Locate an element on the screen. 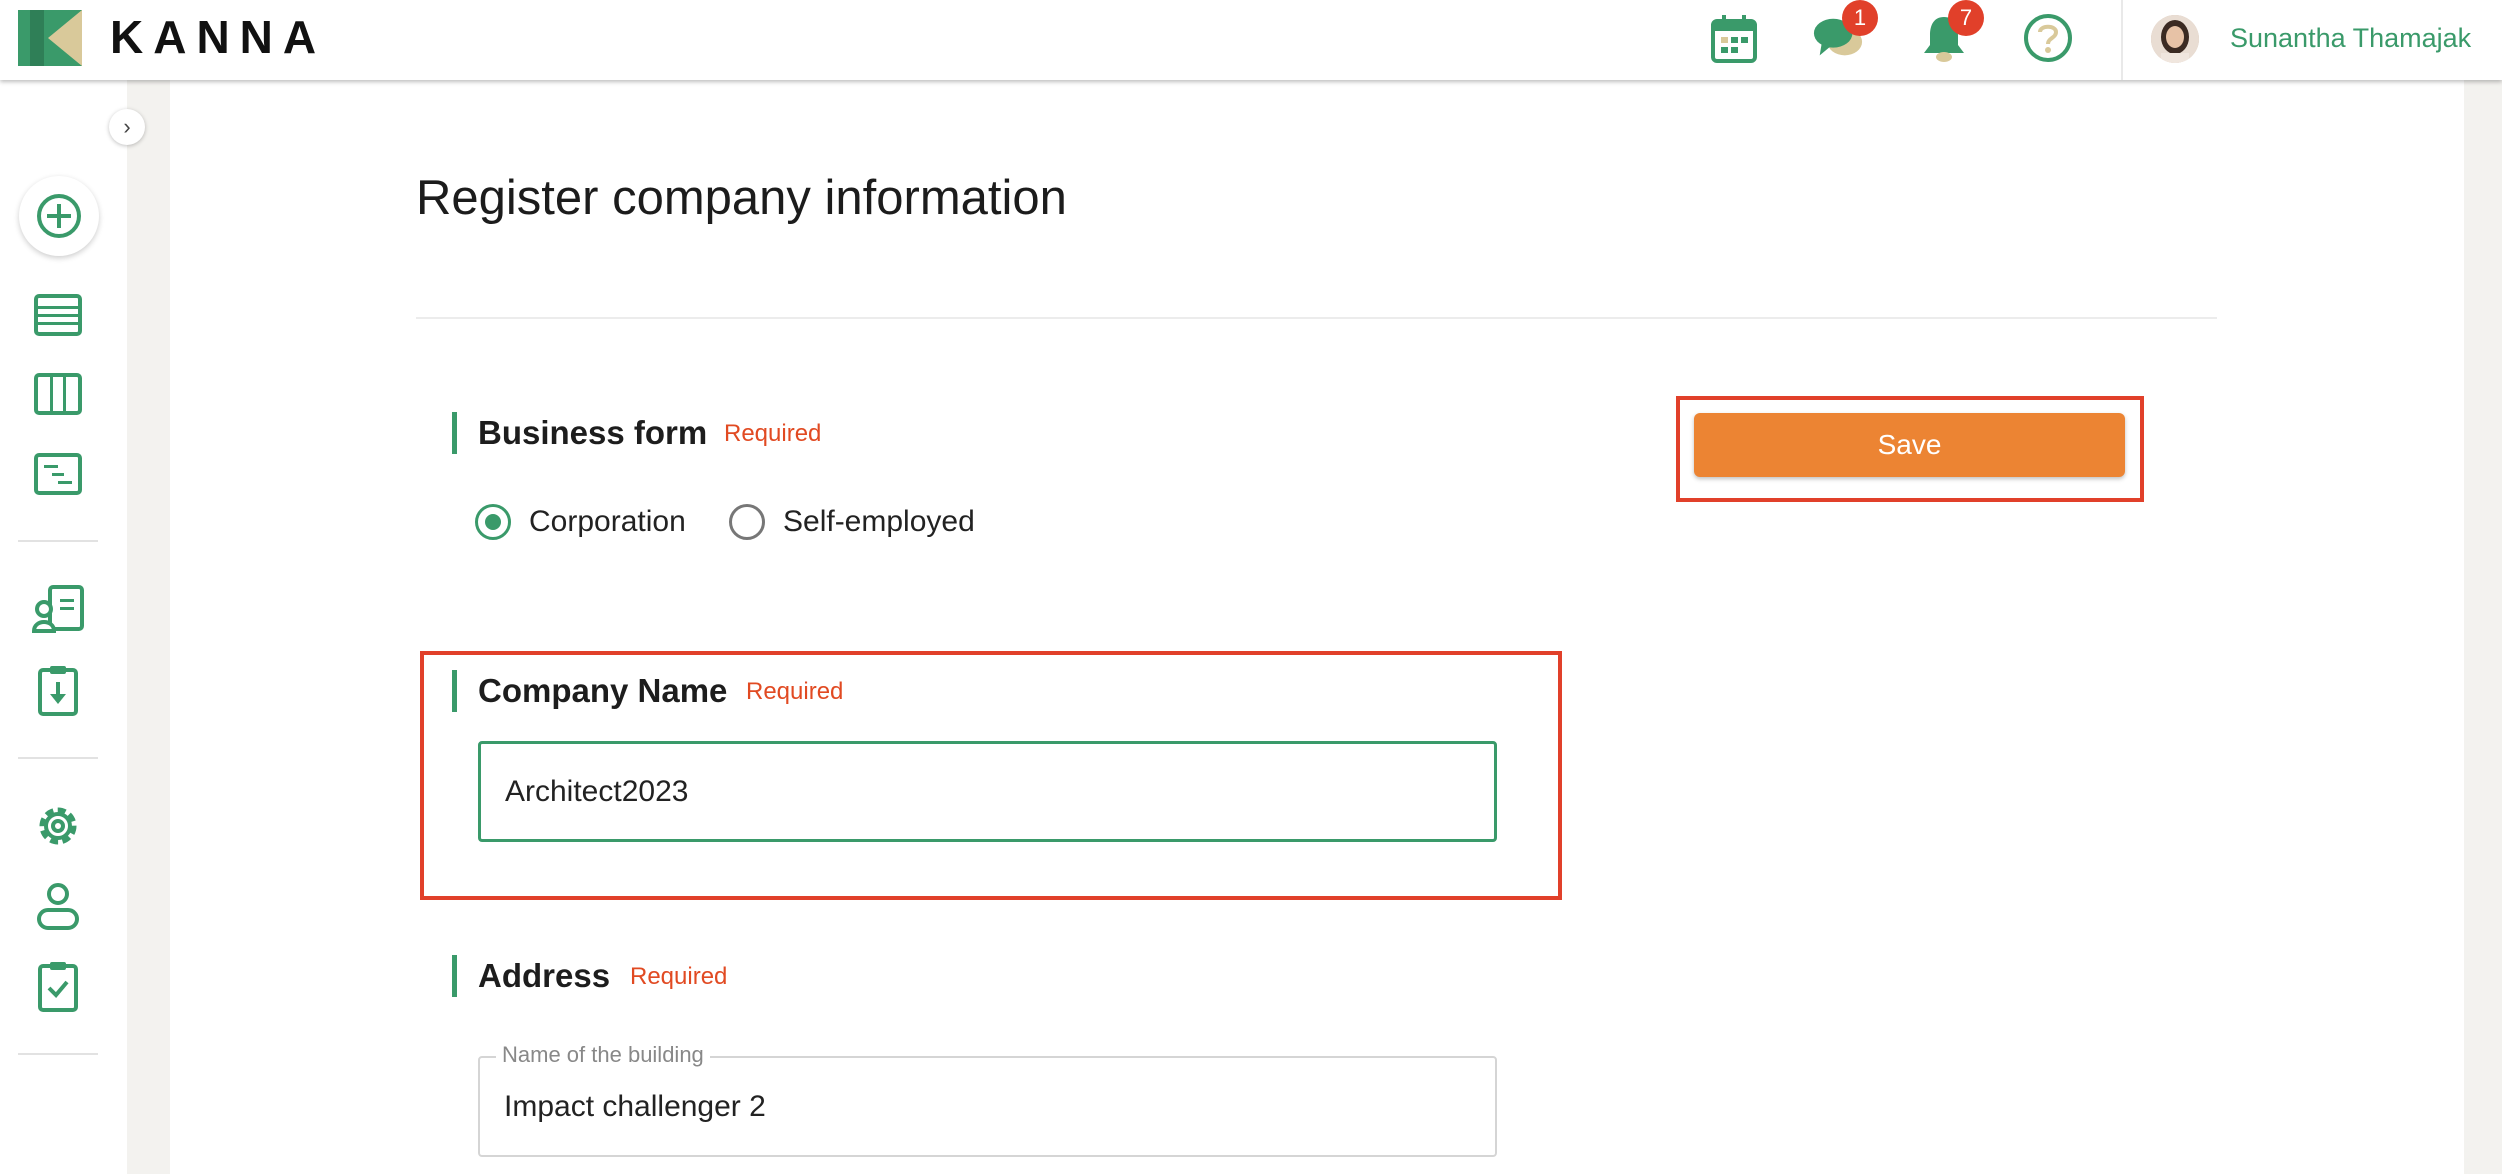 Image resolution: width=2502 pixels, height=1174 pixels. building-name-label: Name of the building is located at coordinates (603, 1055).